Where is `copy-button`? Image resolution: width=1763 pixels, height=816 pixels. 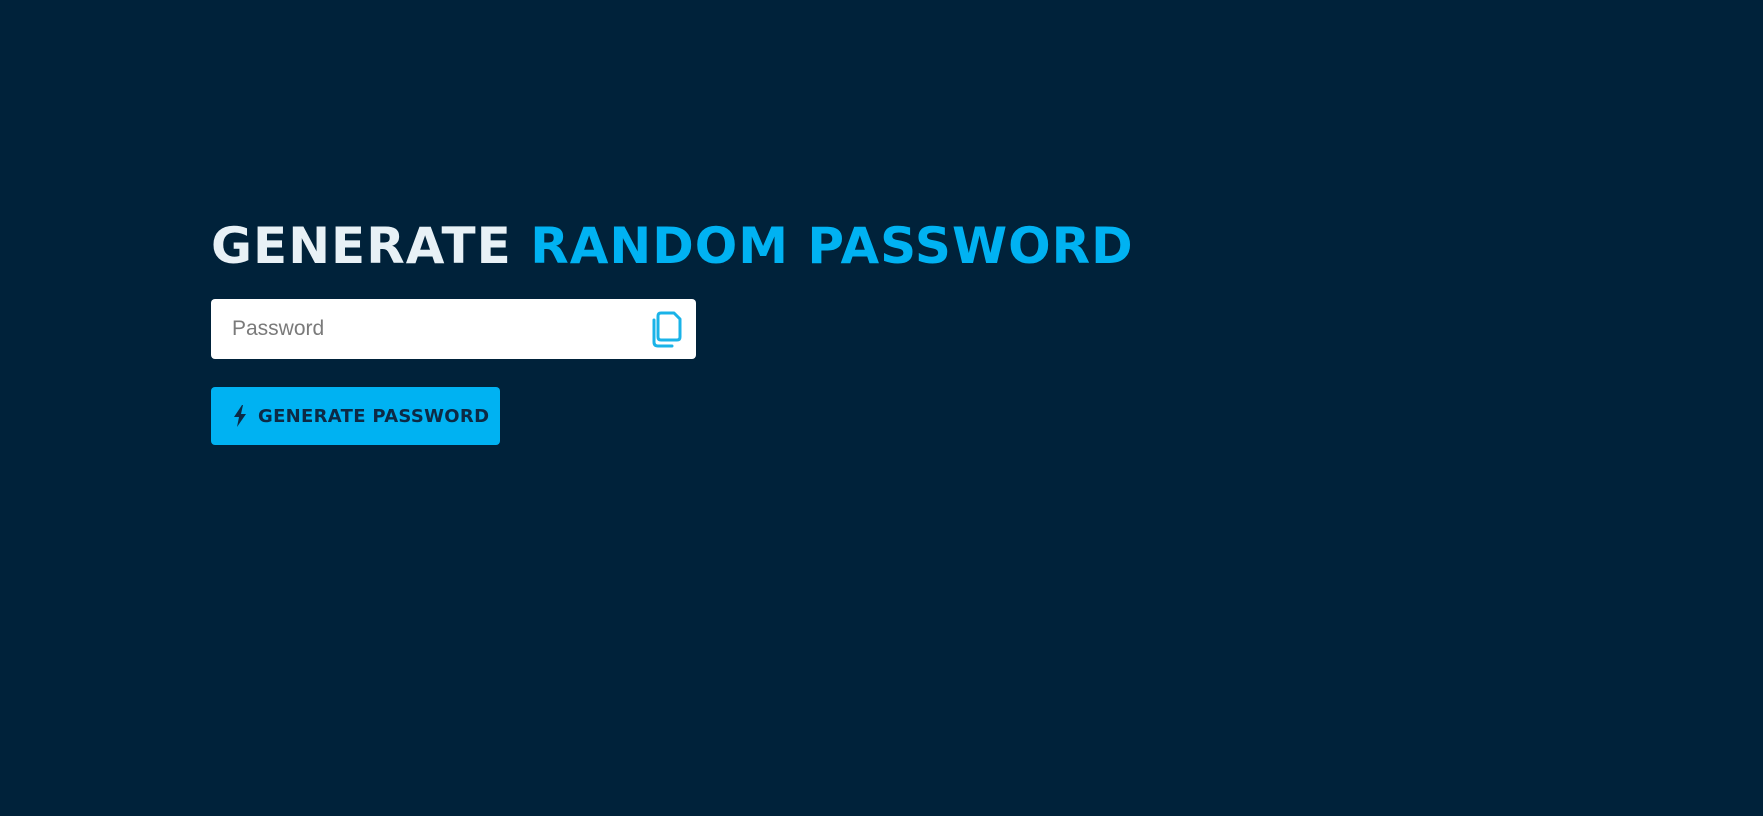
copy-button is located at coordinates (666, 329).